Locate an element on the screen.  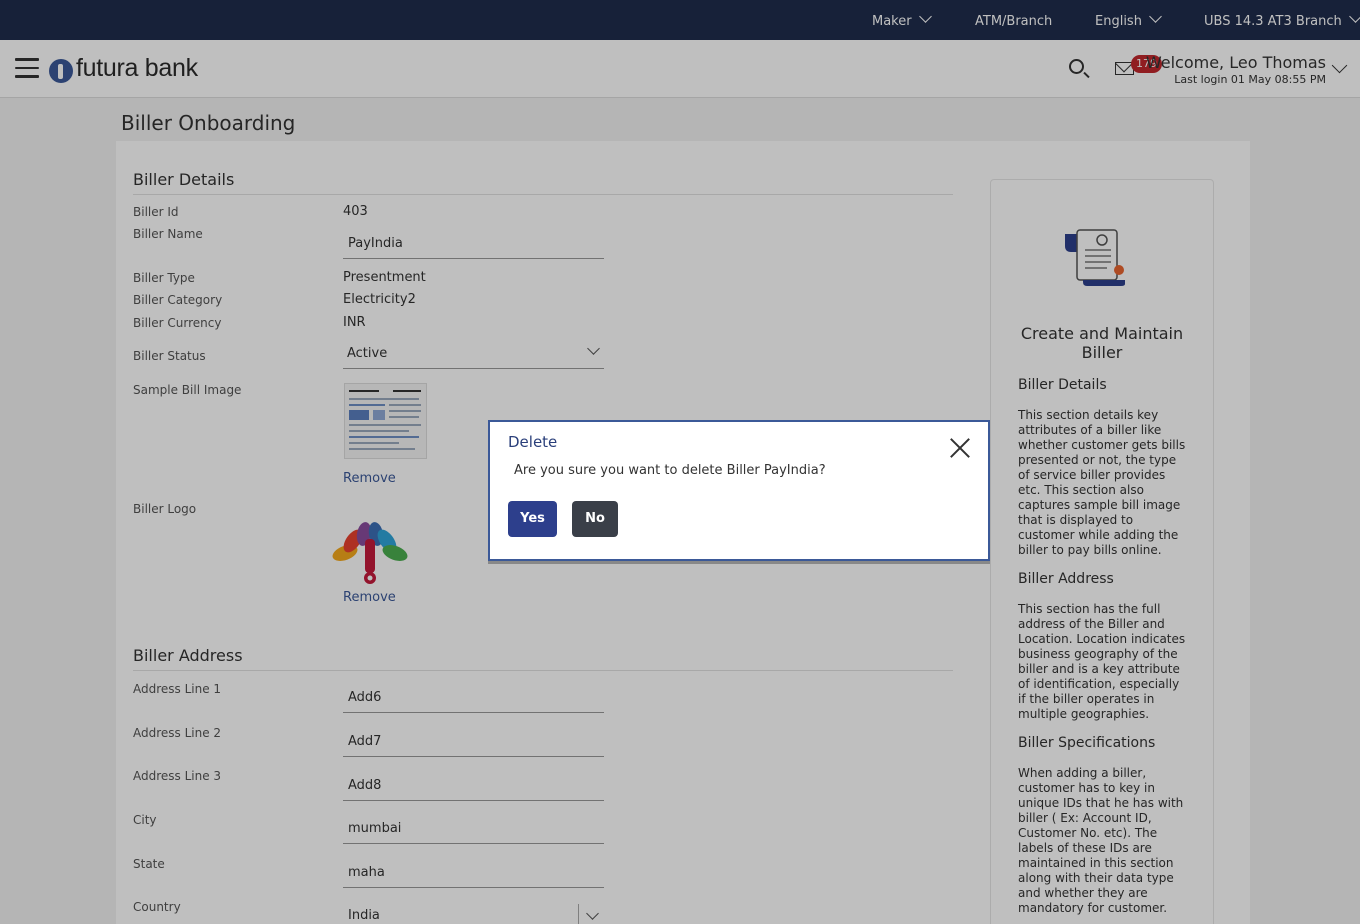
close-icon is located at coordinates (960, 447).